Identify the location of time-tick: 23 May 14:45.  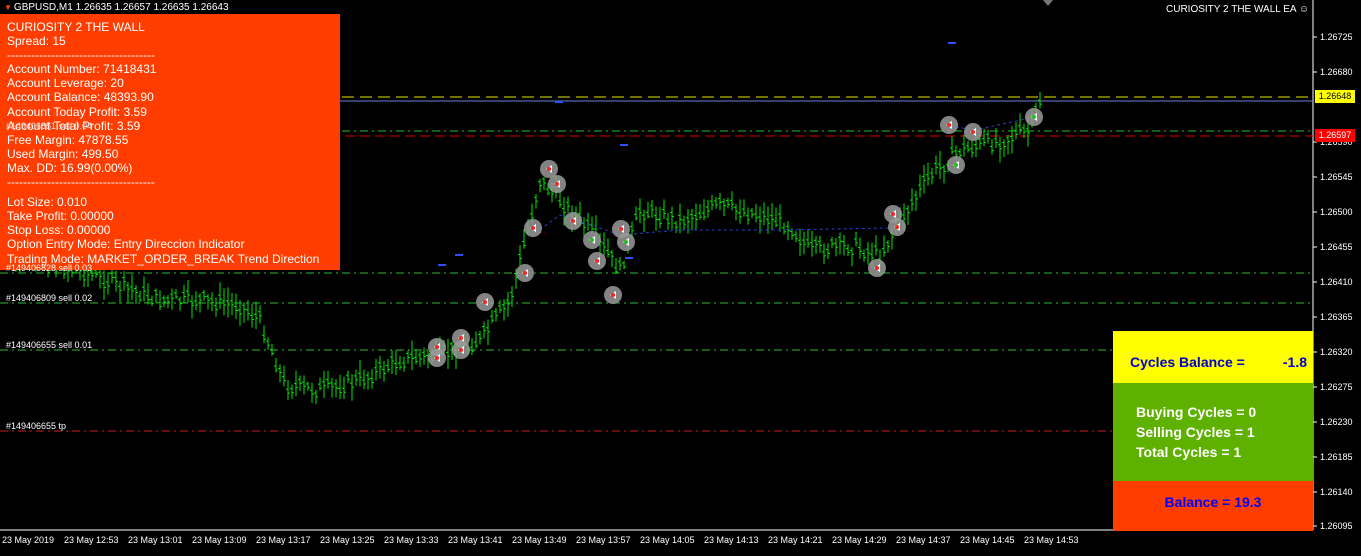
(987, 540).